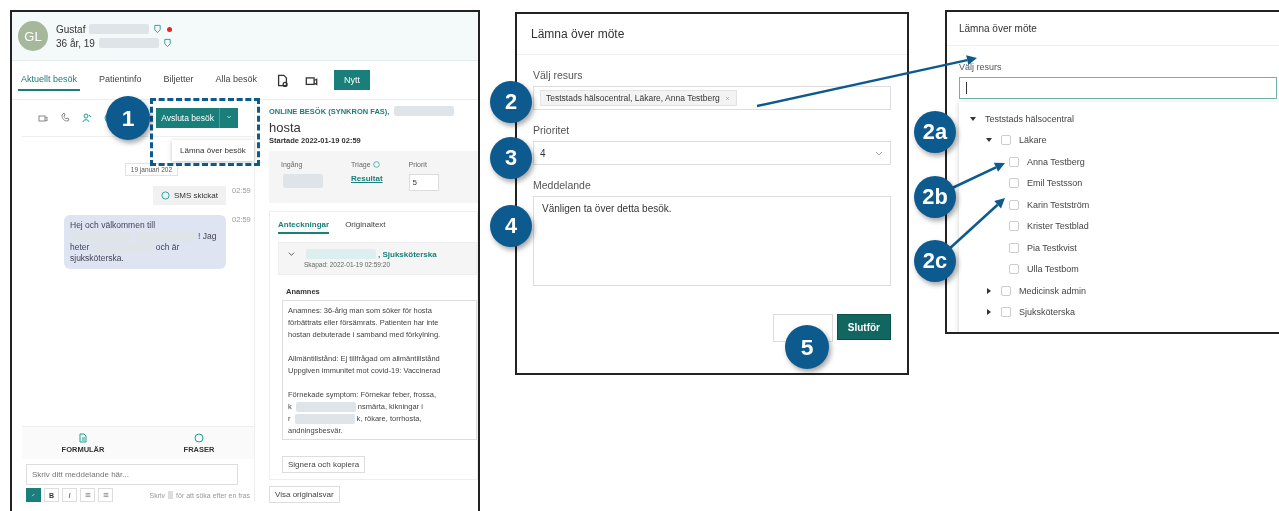  I want to click on note-author-role: , Sjuksköterska, so click(407, 254).